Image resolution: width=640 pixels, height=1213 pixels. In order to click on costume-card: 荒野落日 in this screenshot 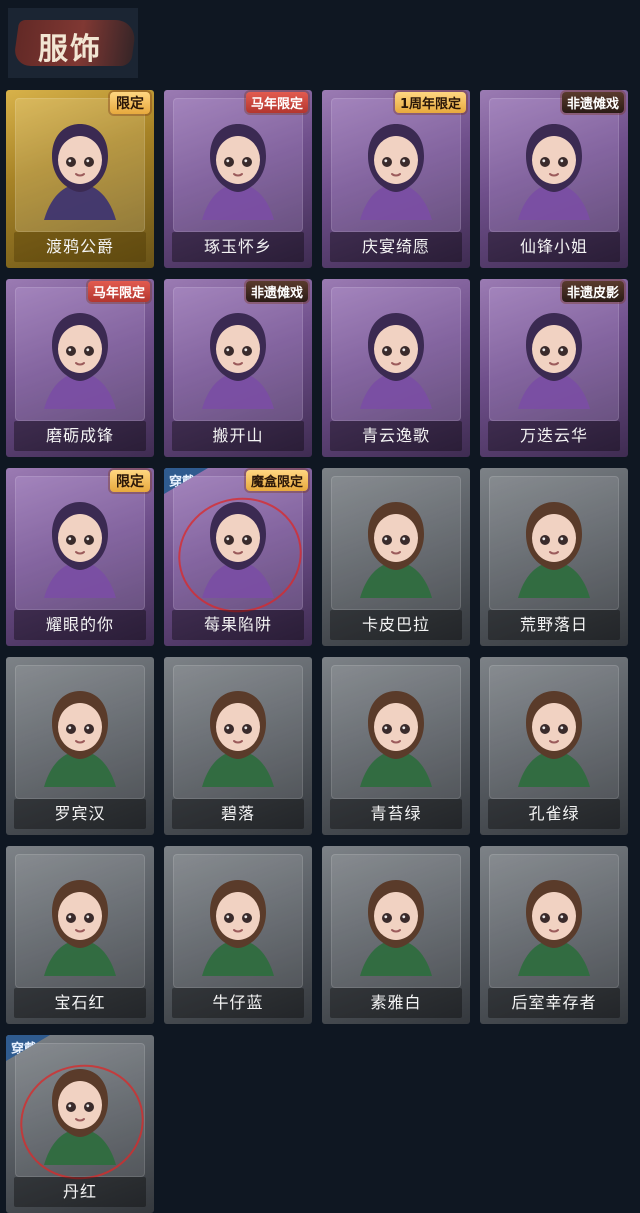, I will do `click(554, 557)`.